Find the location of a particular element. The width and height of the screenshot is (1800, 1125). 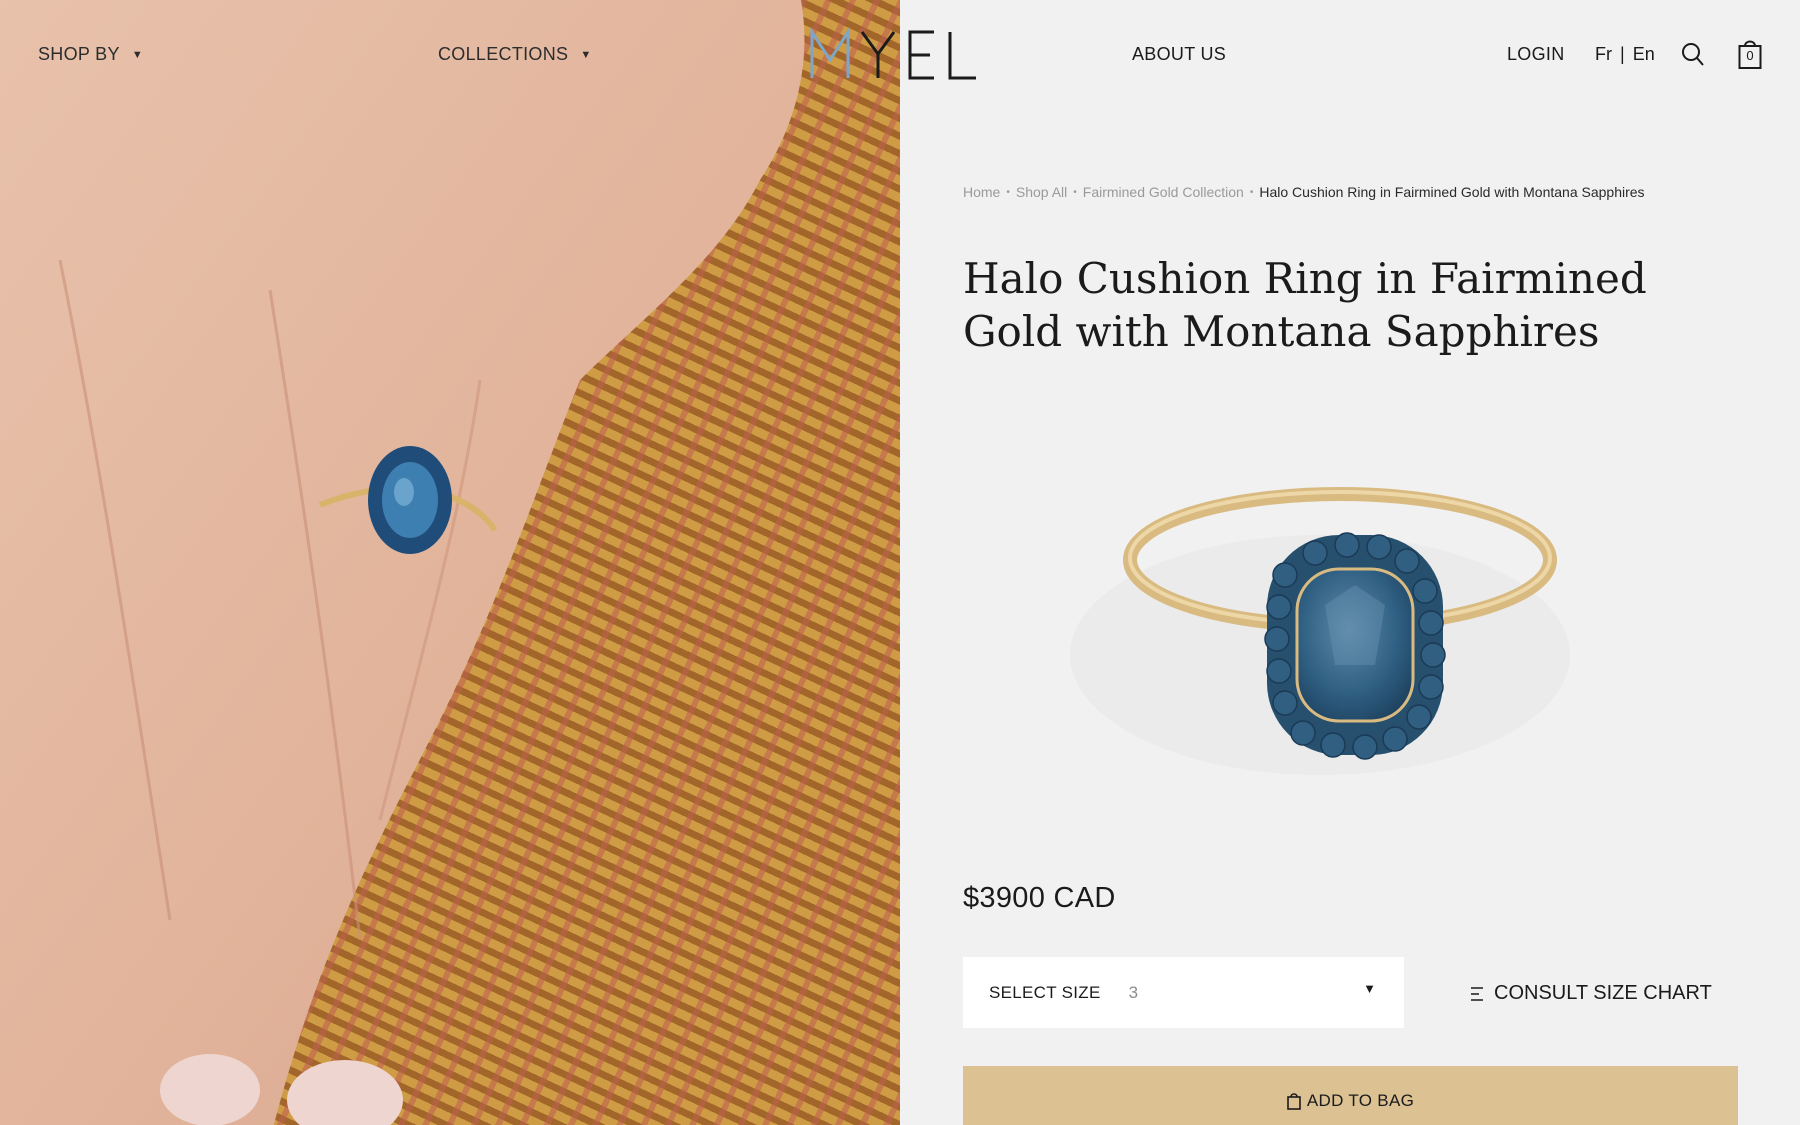

myel-logo is located at coordinates (893, 53).